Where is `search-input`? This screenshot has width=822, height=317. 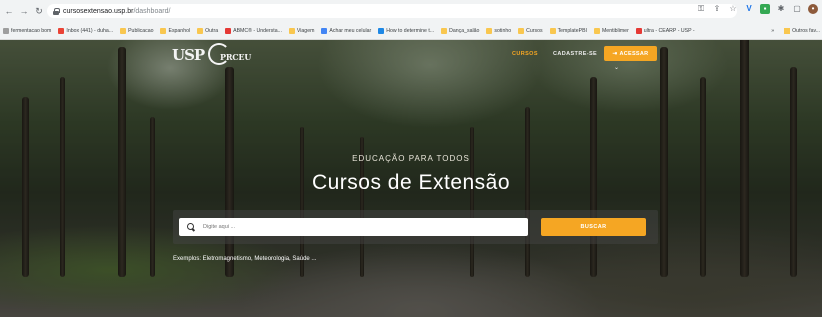
search-input is located at coordinates (353, 227).